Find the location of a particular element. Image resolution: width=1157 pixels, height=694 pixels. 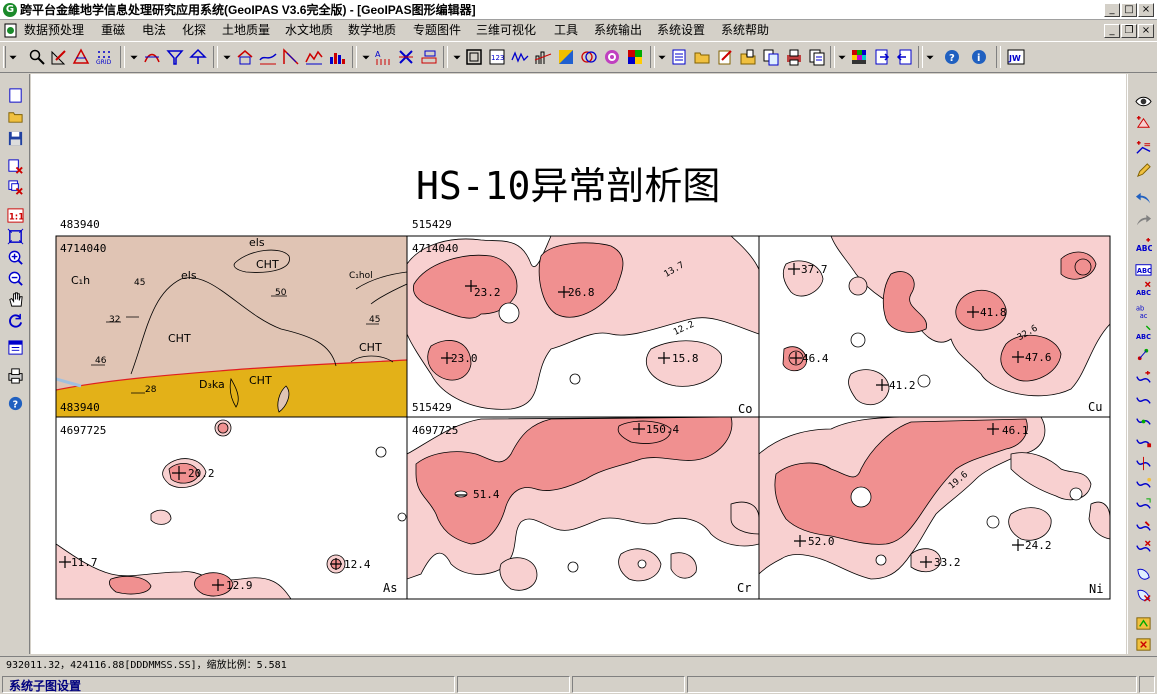

undo-arrow-icon is located at coordinates (1143, 198).